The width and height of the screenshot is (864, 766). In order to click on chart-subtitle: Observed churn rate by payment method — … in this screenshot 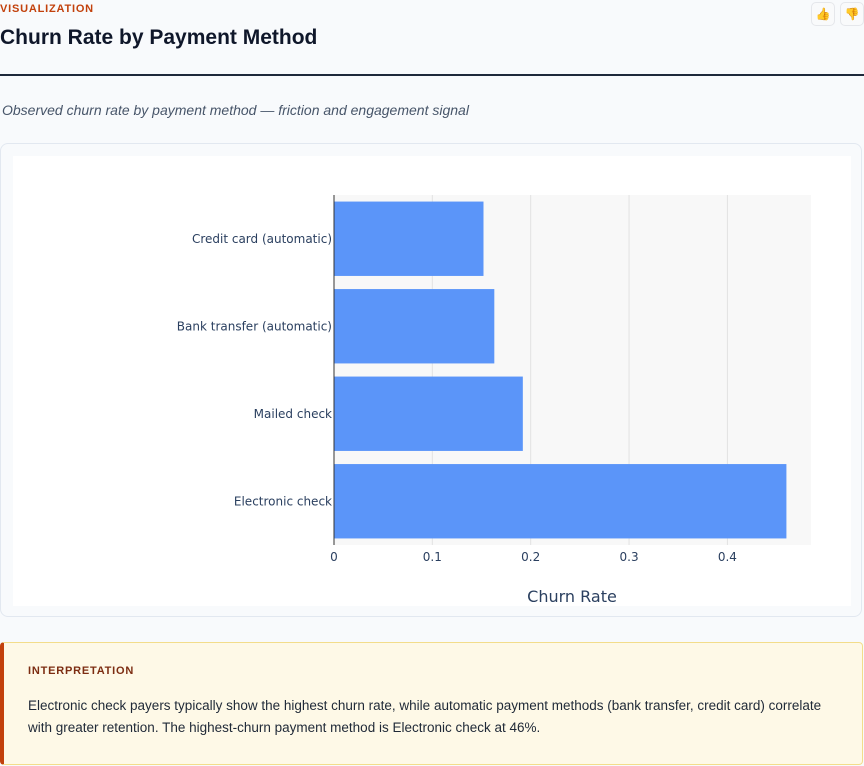, I will do `click(235, 110)`.